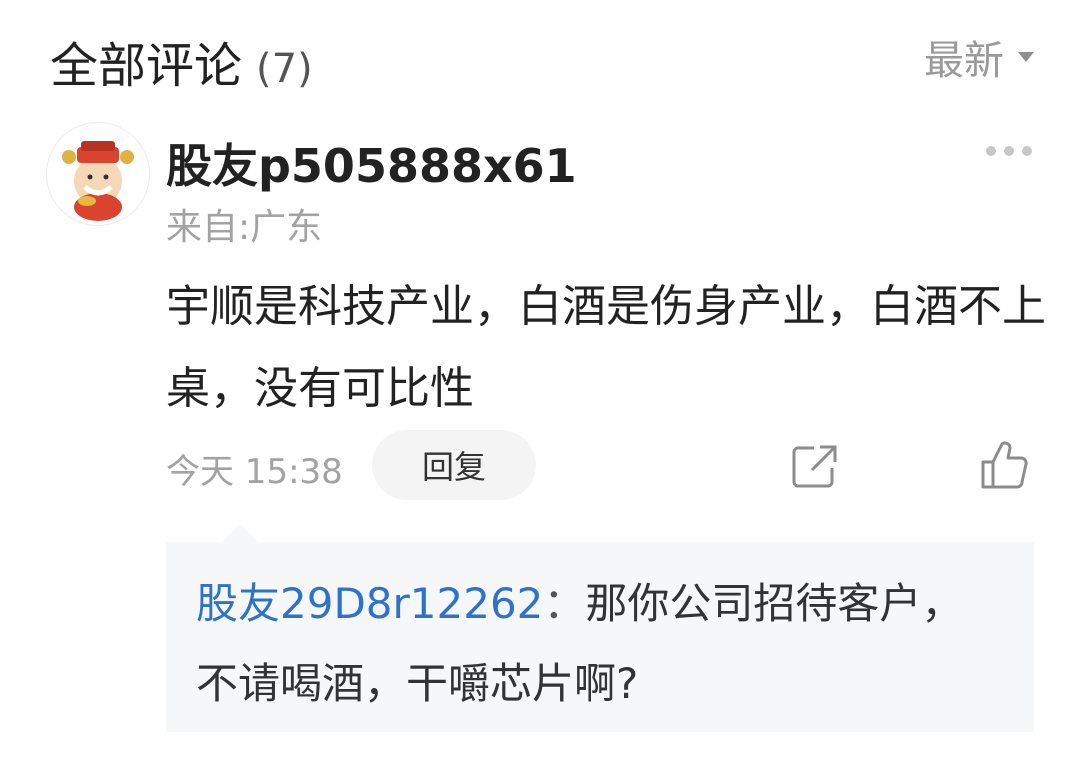 Image resolution: width=1080 pixels, height=772 pixels. I want to click on sort-dropdown: 最新, so click(979, 57).